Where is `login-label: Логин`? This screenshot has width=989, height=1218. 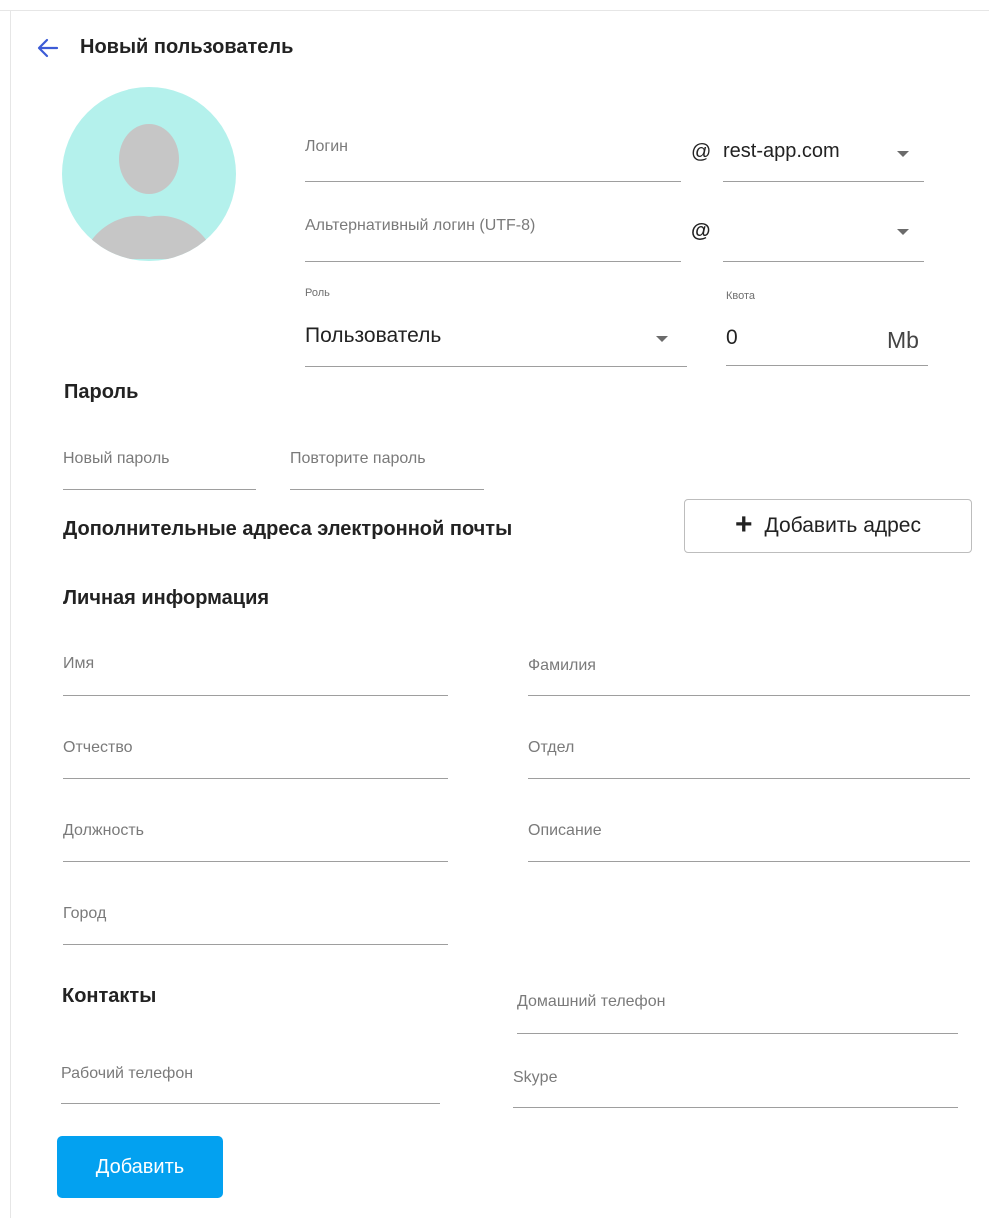
login-label: Логин is located at coordinates (327, 146).